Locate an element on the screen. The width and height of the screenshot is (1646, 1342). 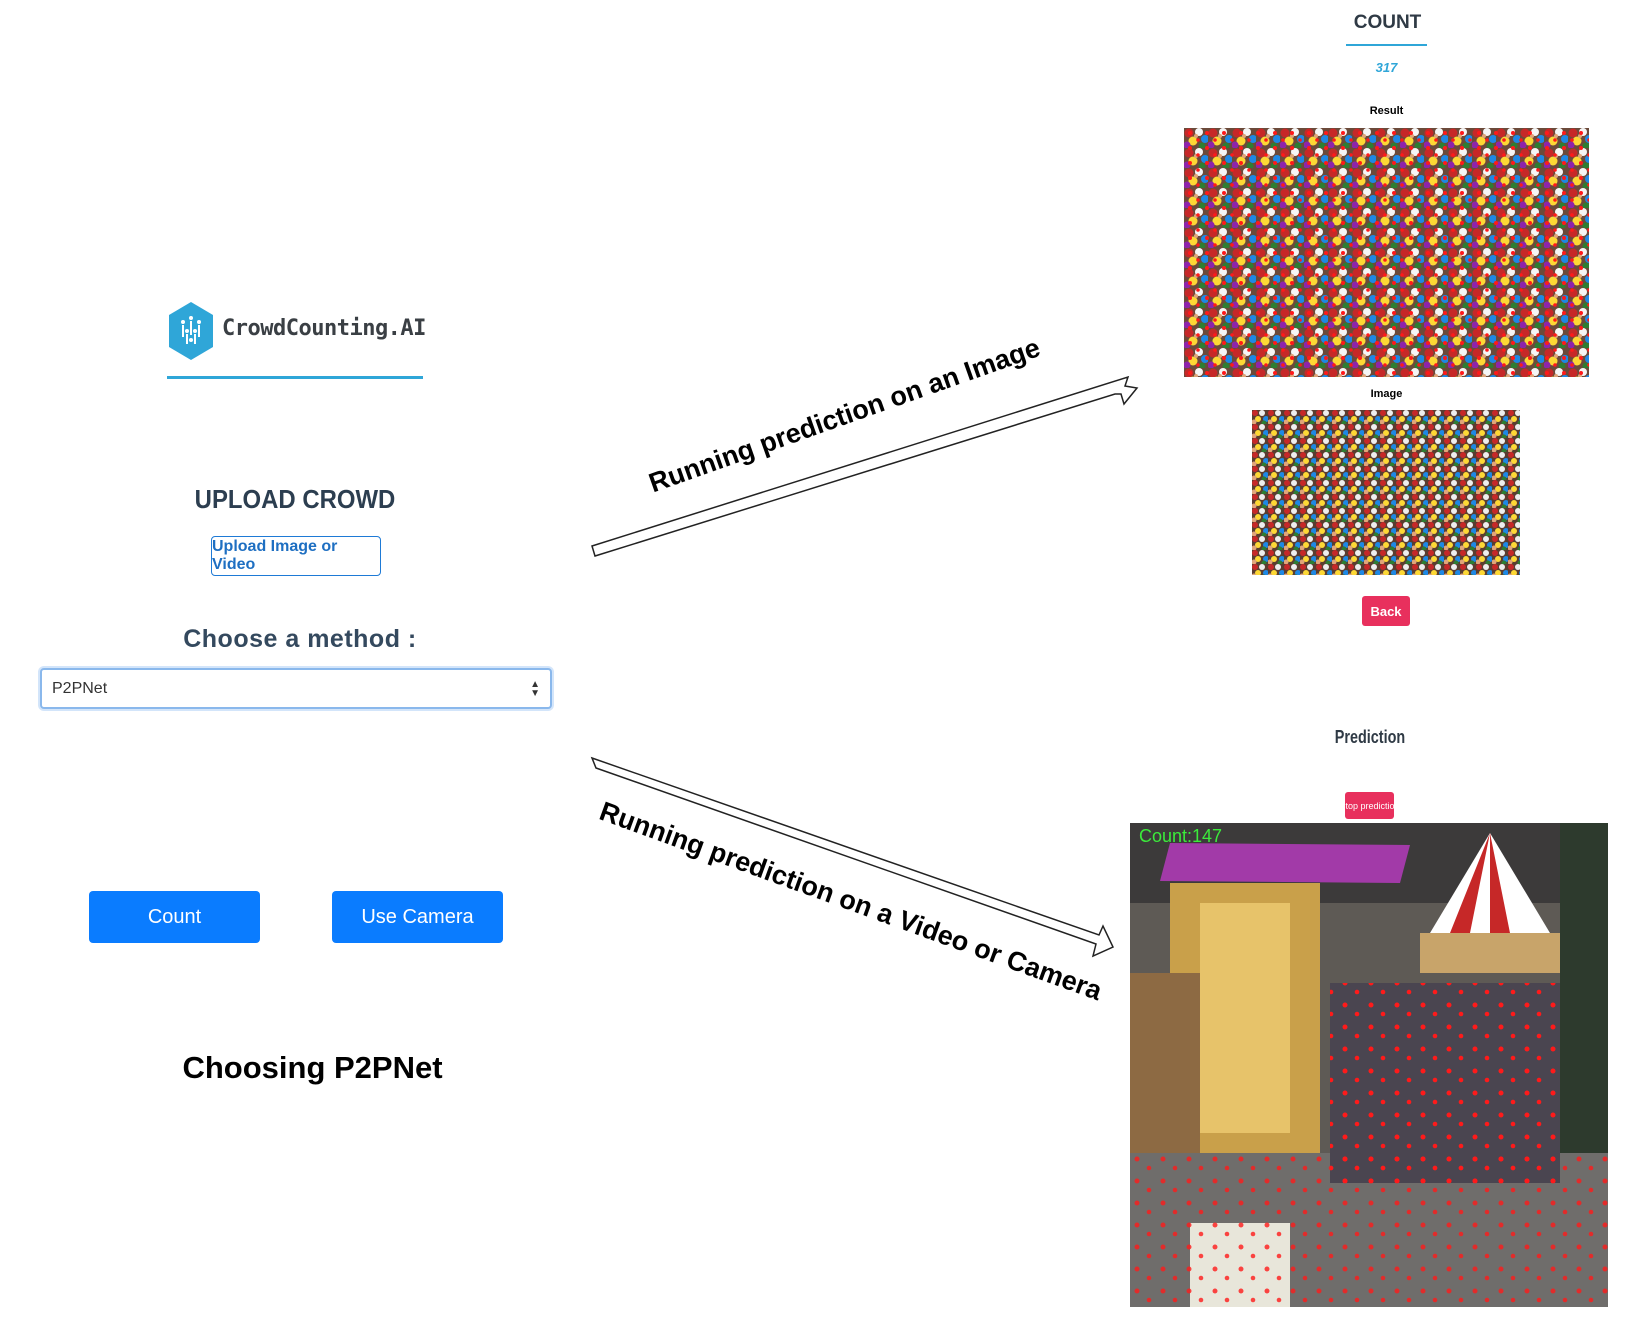
video-frame is located at coordinates (1369, 1065).